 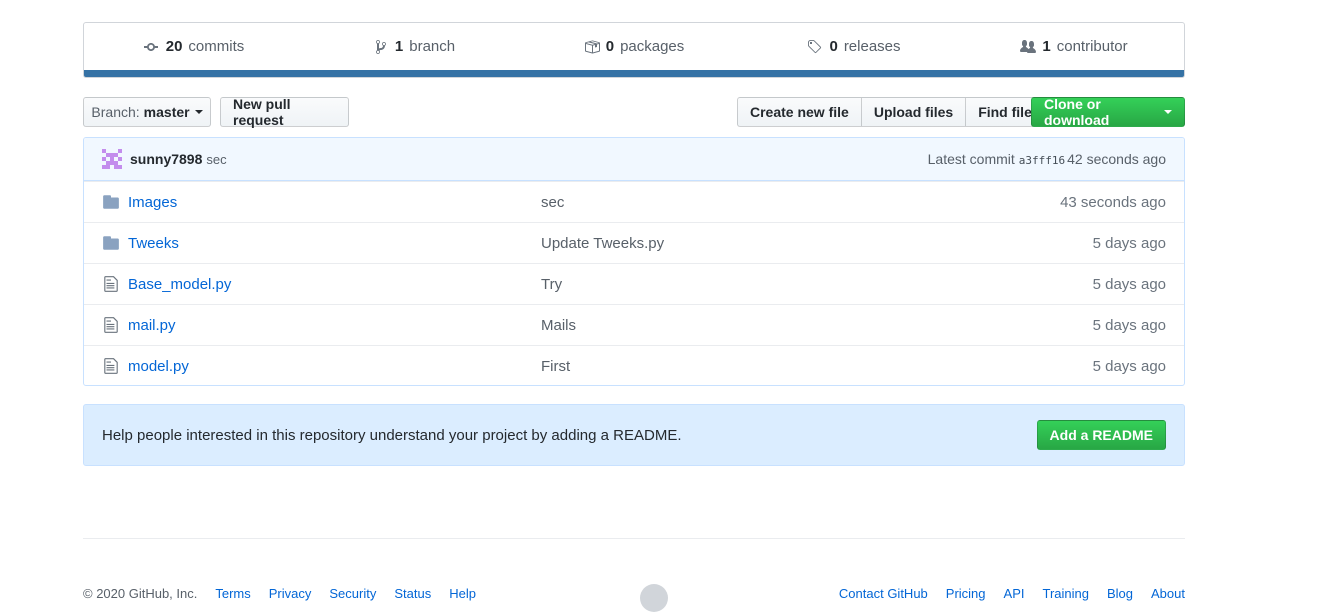 What do you see at coordinates (462, 593) in the screenshot?
I see `footer-link-help: Help` at bounding box center [462, 593].